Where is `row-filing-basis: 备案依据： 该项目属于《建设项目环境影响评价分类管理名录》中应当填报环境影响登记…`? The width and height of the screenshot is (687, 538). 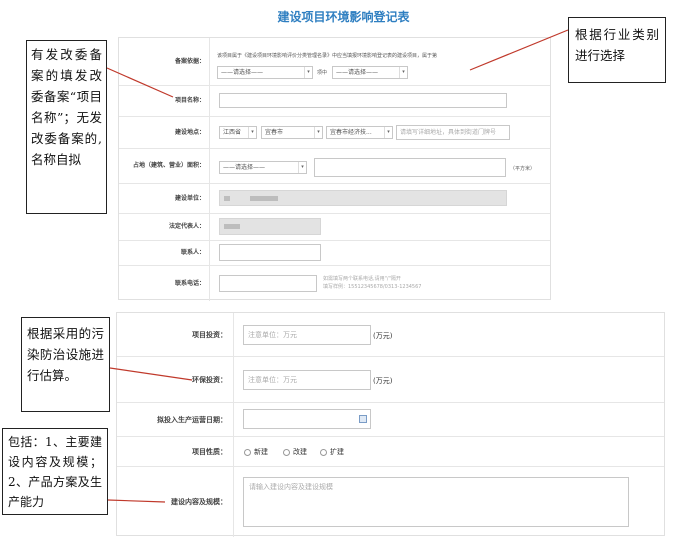
row-filing-basis: 备案依据： 该项目属于《建设项目环境影响评价分类管理名录》中应当填报环境影响登记… is located at coordinates (334, 62).